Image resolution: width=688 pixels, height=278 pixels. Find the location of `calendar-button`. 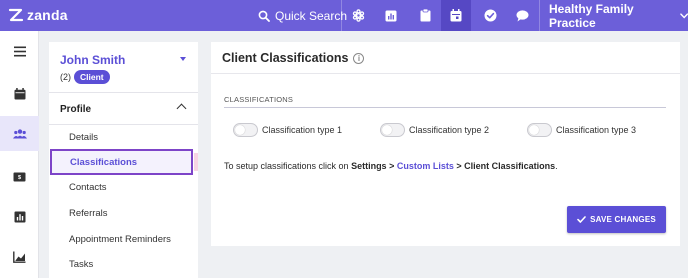

calendar-button is located at coordinates (456, 15).